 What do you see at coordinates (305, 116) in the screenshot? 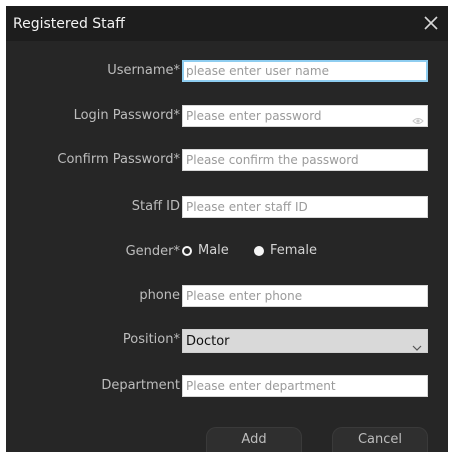
I see `login-password-input` at bounding box center [305, 116].